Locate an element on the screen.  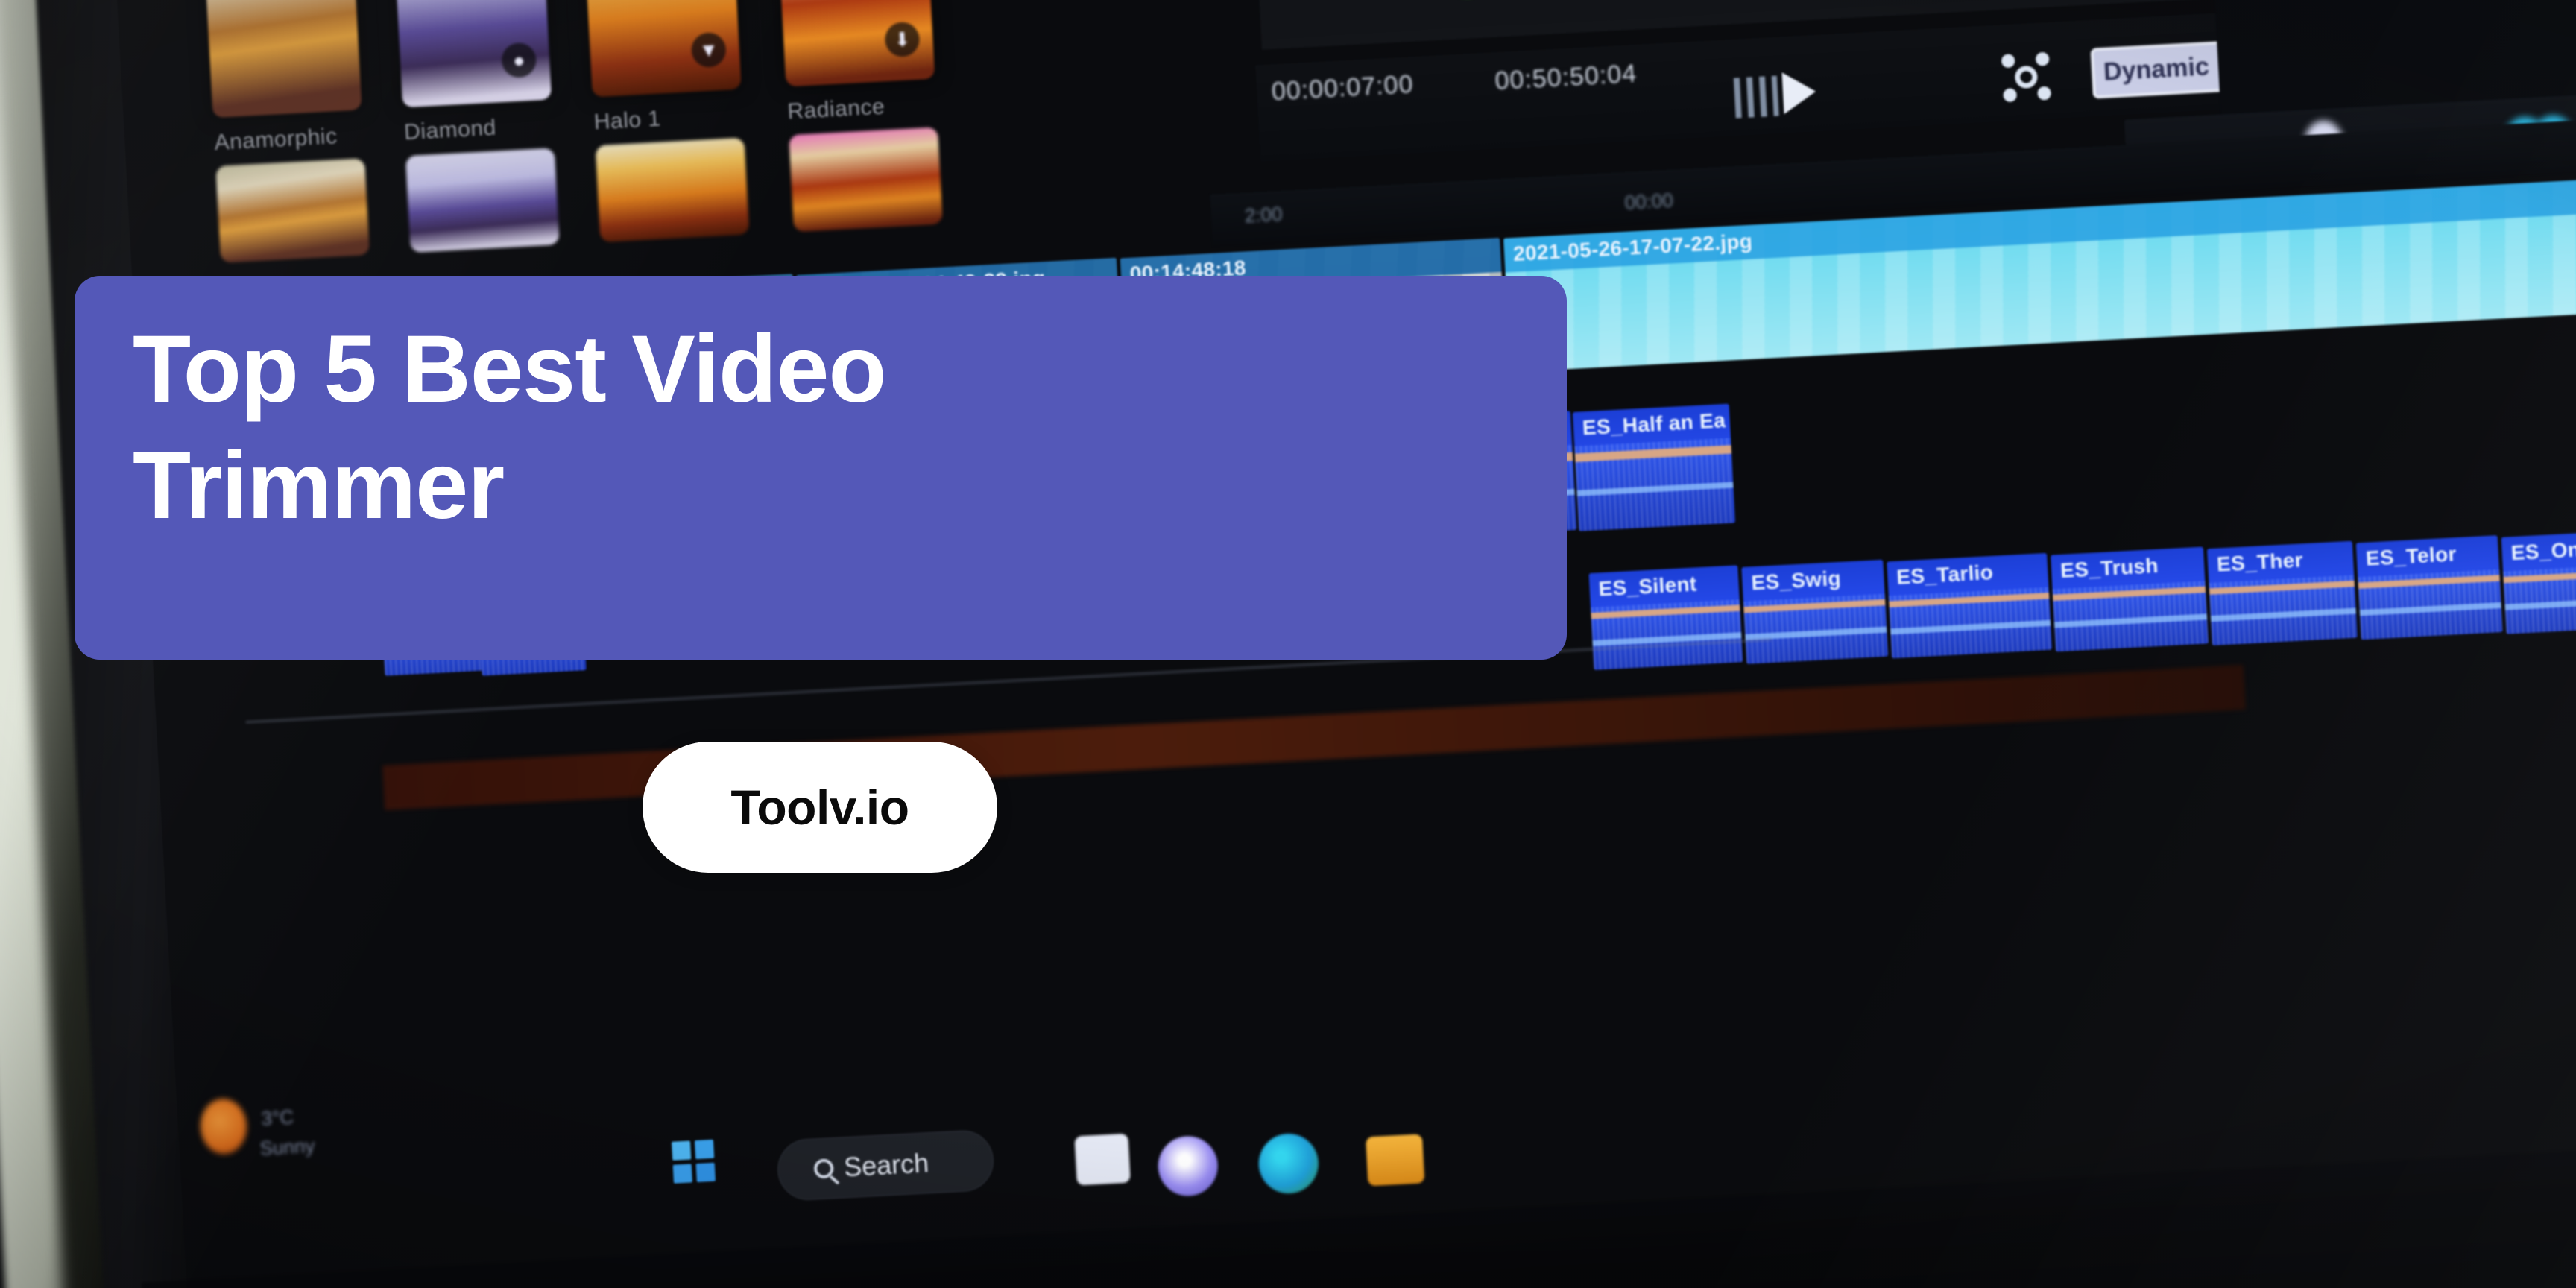
audio-clip: ES_Trush is located at coordinates (2130, 599).